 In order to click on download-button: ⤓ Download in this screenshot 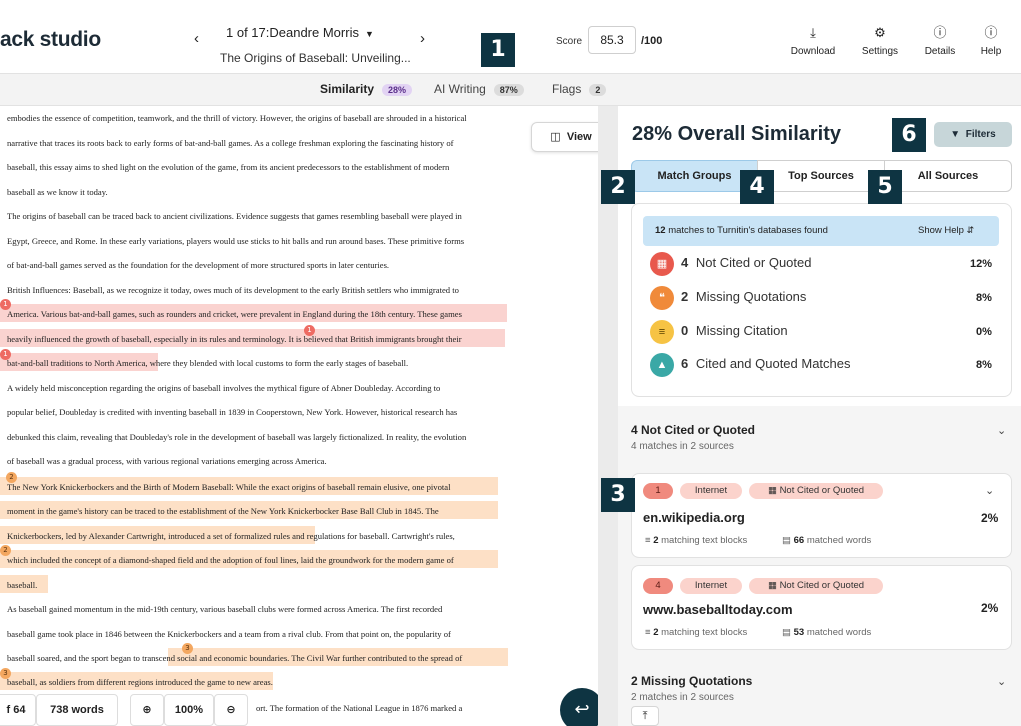, I will do `click(813, 40)`.